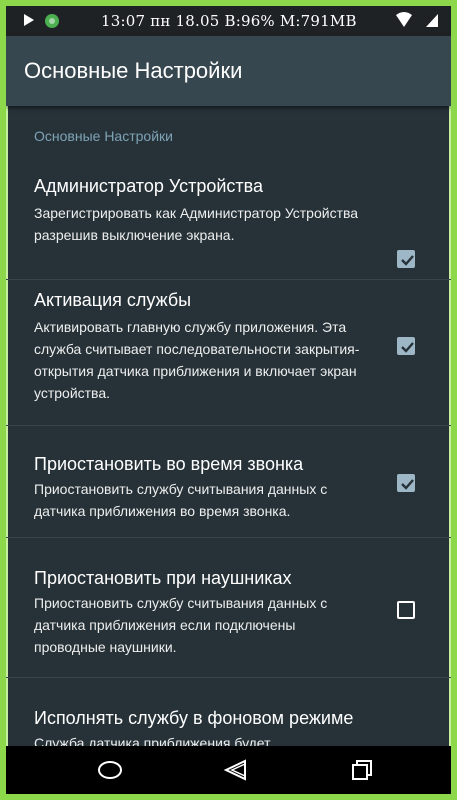 The width and height of the screenshot is (457, 800). Describe the element at coordinates (404, 22) in the screenshot. I see `wifi-icon` at that location.